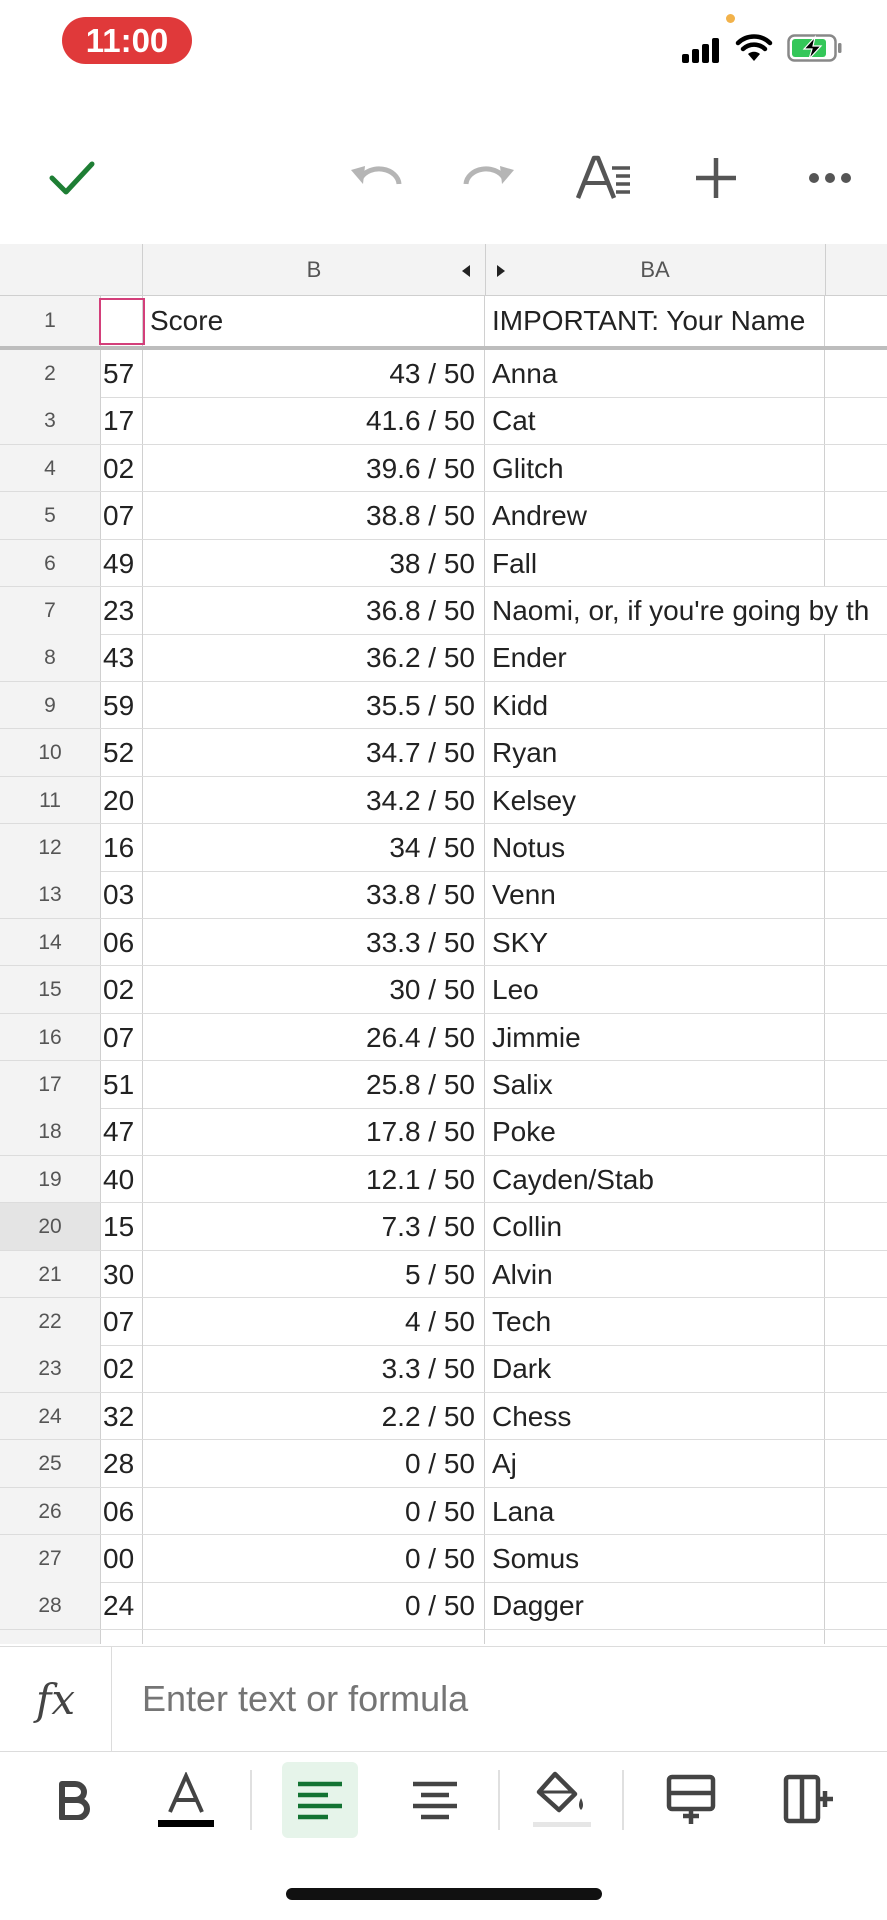 Image resolution: width=887 pixels, height=1920 pixels. Describe the element at coordinates (655, 1226) in the screenshot. I see `cell-name: Collin` at that location.